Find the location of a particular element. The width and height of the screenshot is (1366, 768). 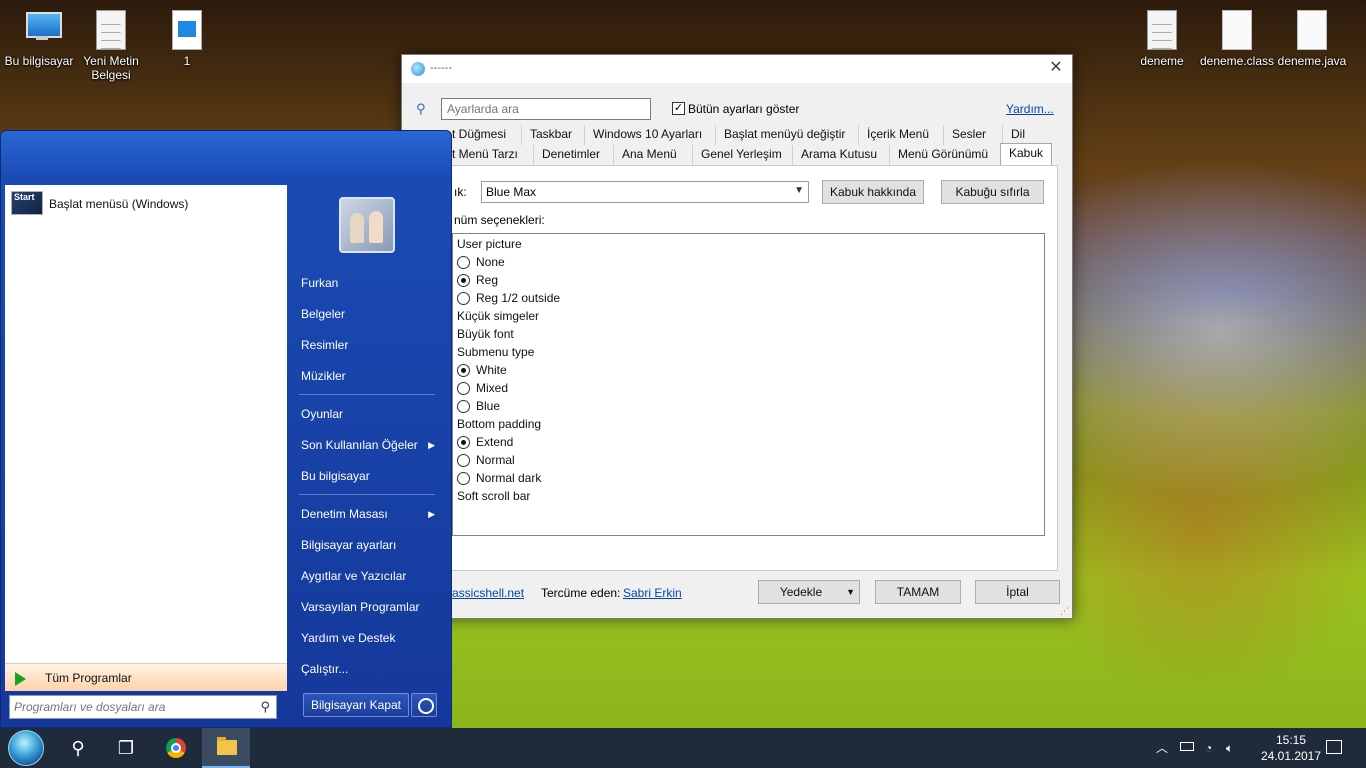

menu-user-folder: Furkan is located at coordinates (371, 283).